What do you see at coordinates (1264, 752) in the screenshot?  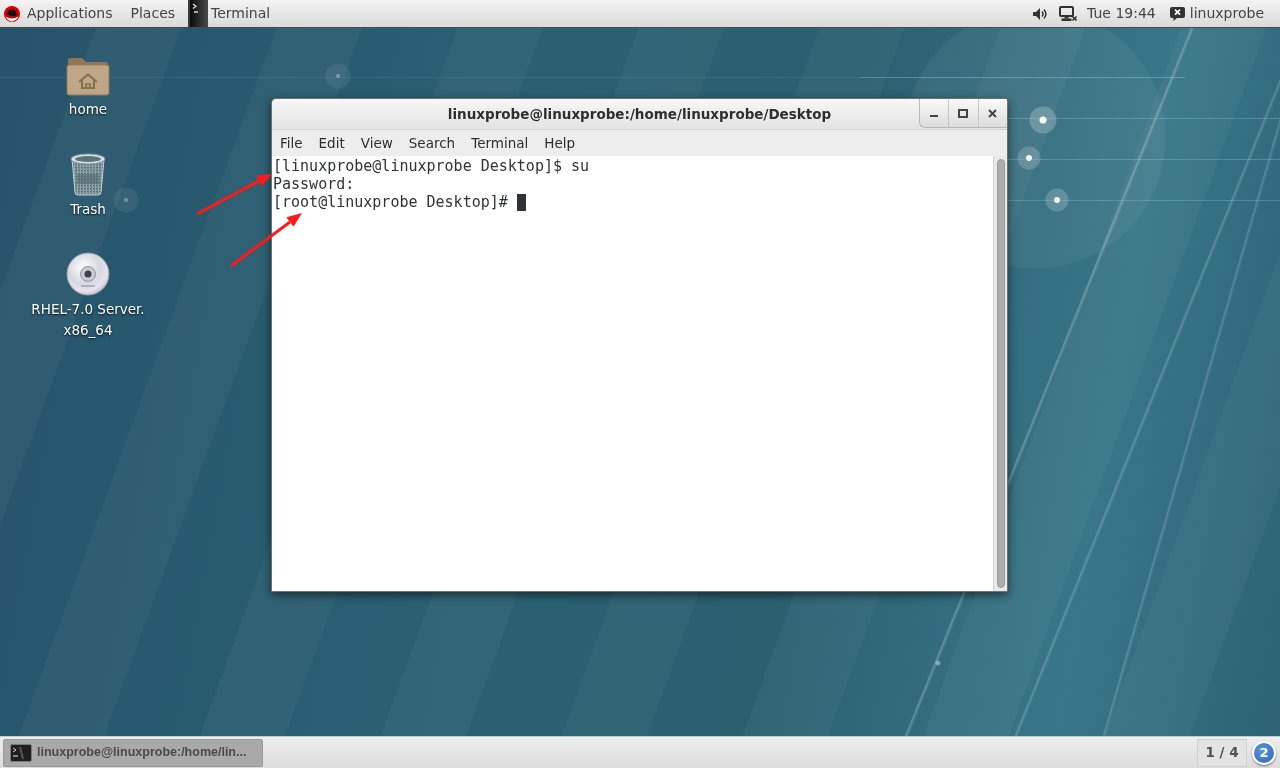 I see `notification-counter: 2` at bounding box center [1264, 752].